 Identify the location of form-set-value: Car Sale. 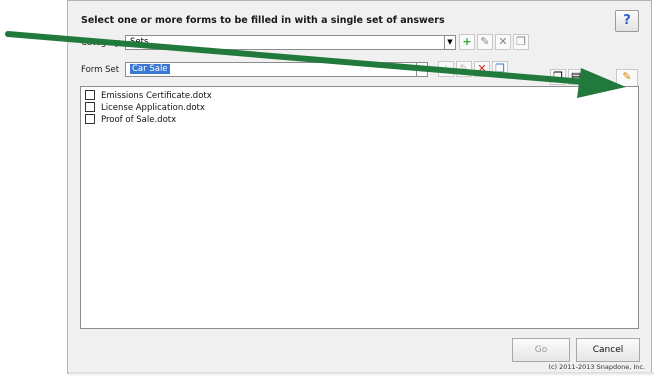
(150, 69).